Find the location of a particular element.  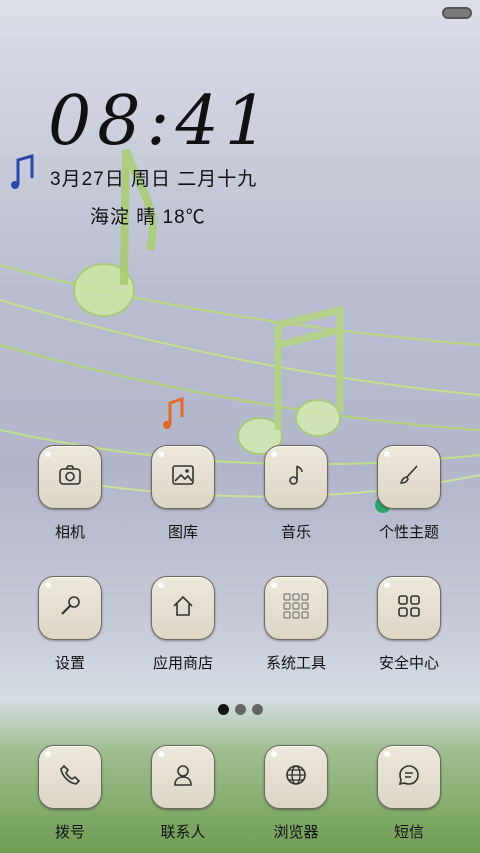

camera-icon is located at coordinates (70, 477).